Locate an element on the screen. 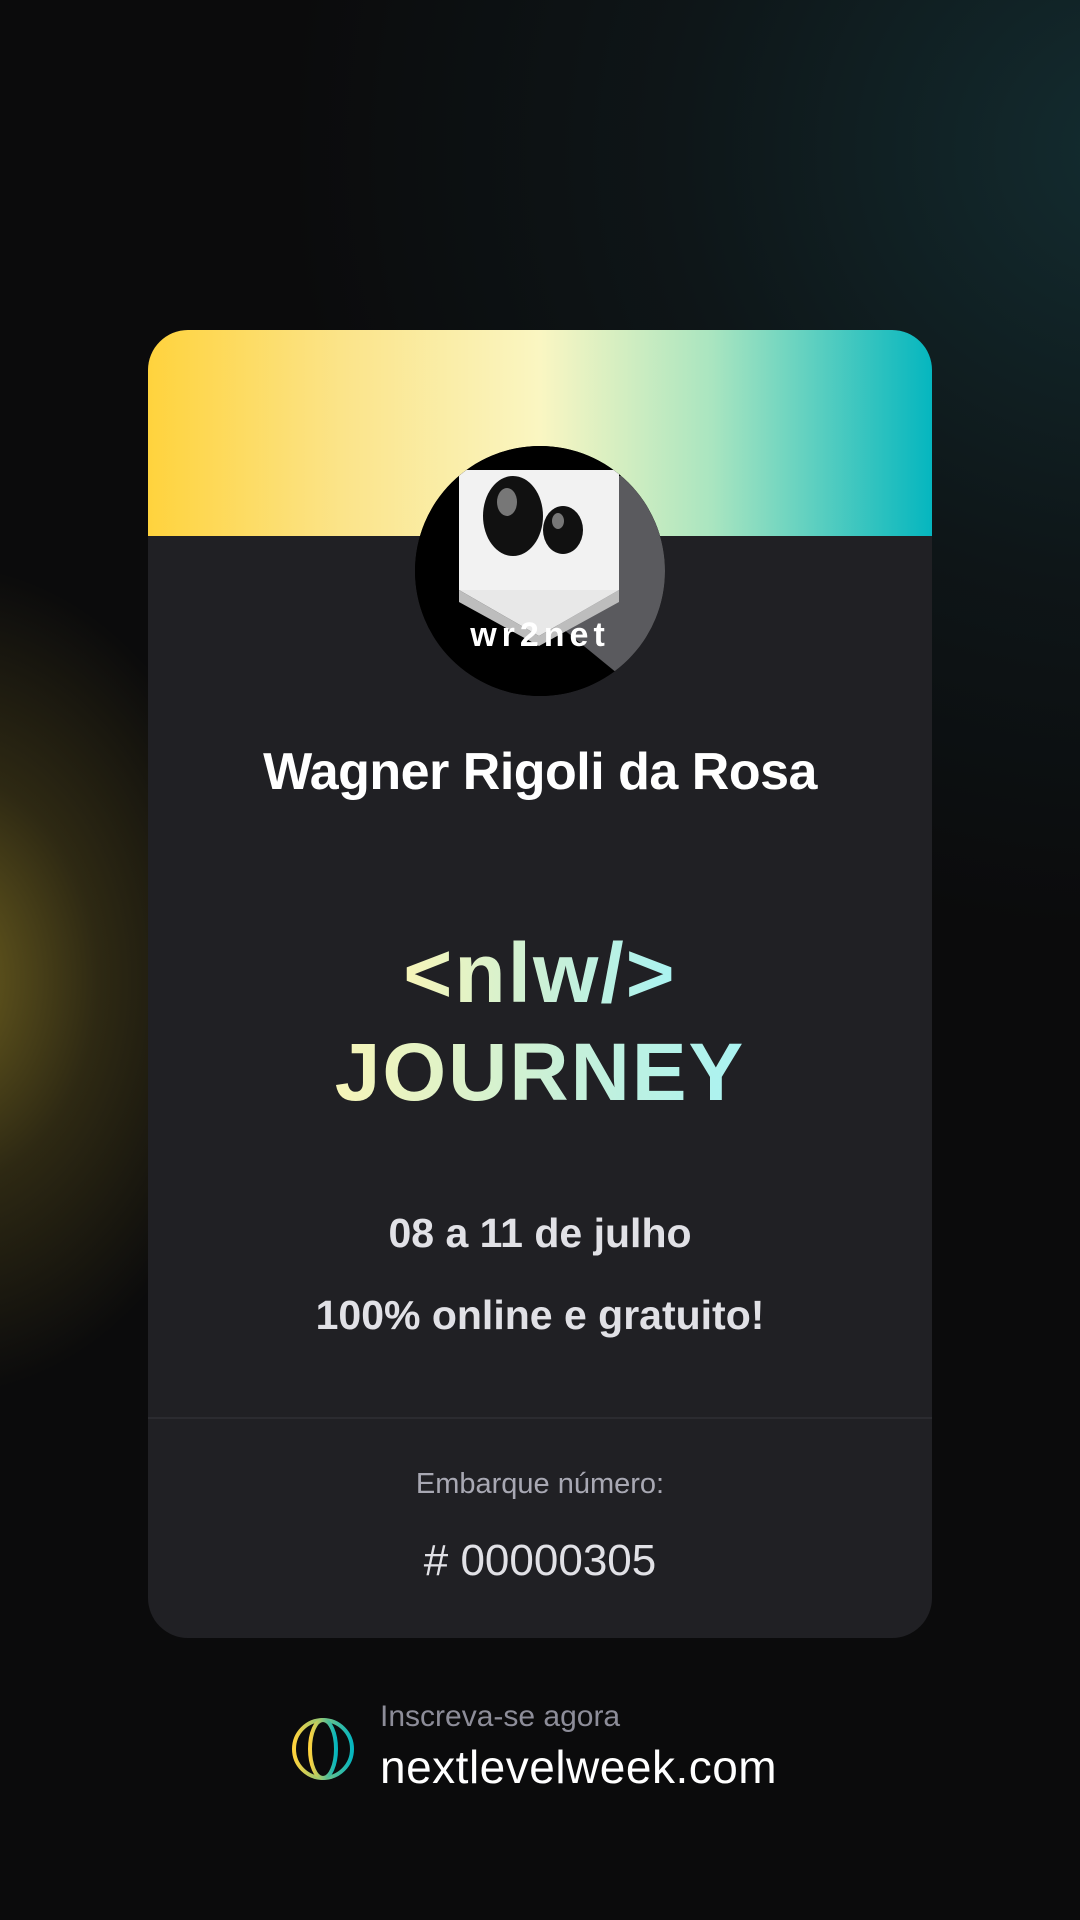 The image size is (1080, 1920). footer: Inscreva-se agora nextlevelweek.com is located at coordinates (560, 1750).